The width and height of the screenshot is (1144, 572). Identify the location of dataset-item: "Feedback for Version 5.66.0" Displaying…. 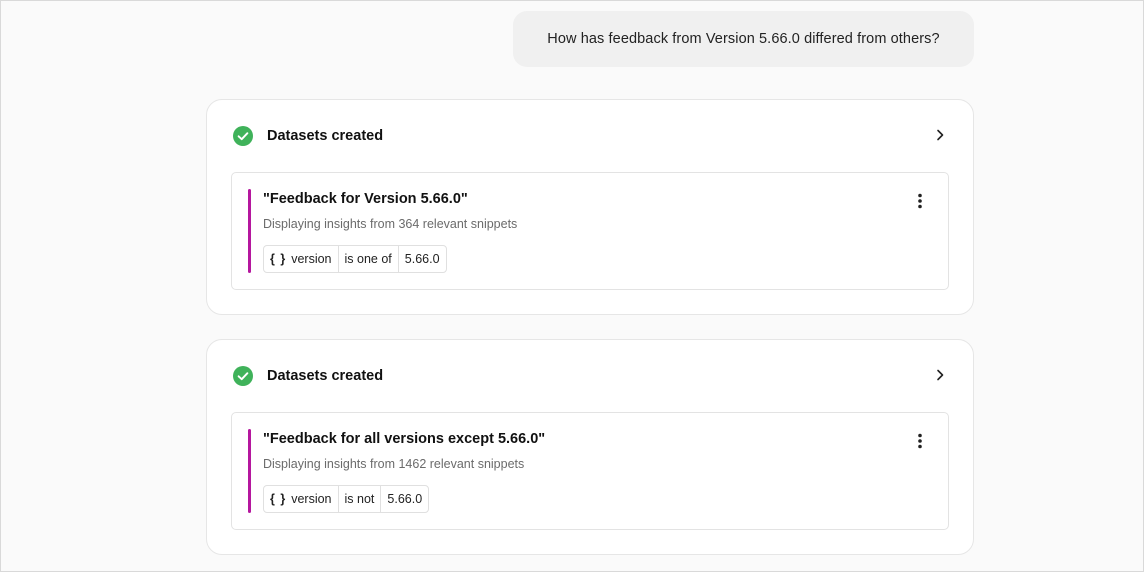
(590, 231).